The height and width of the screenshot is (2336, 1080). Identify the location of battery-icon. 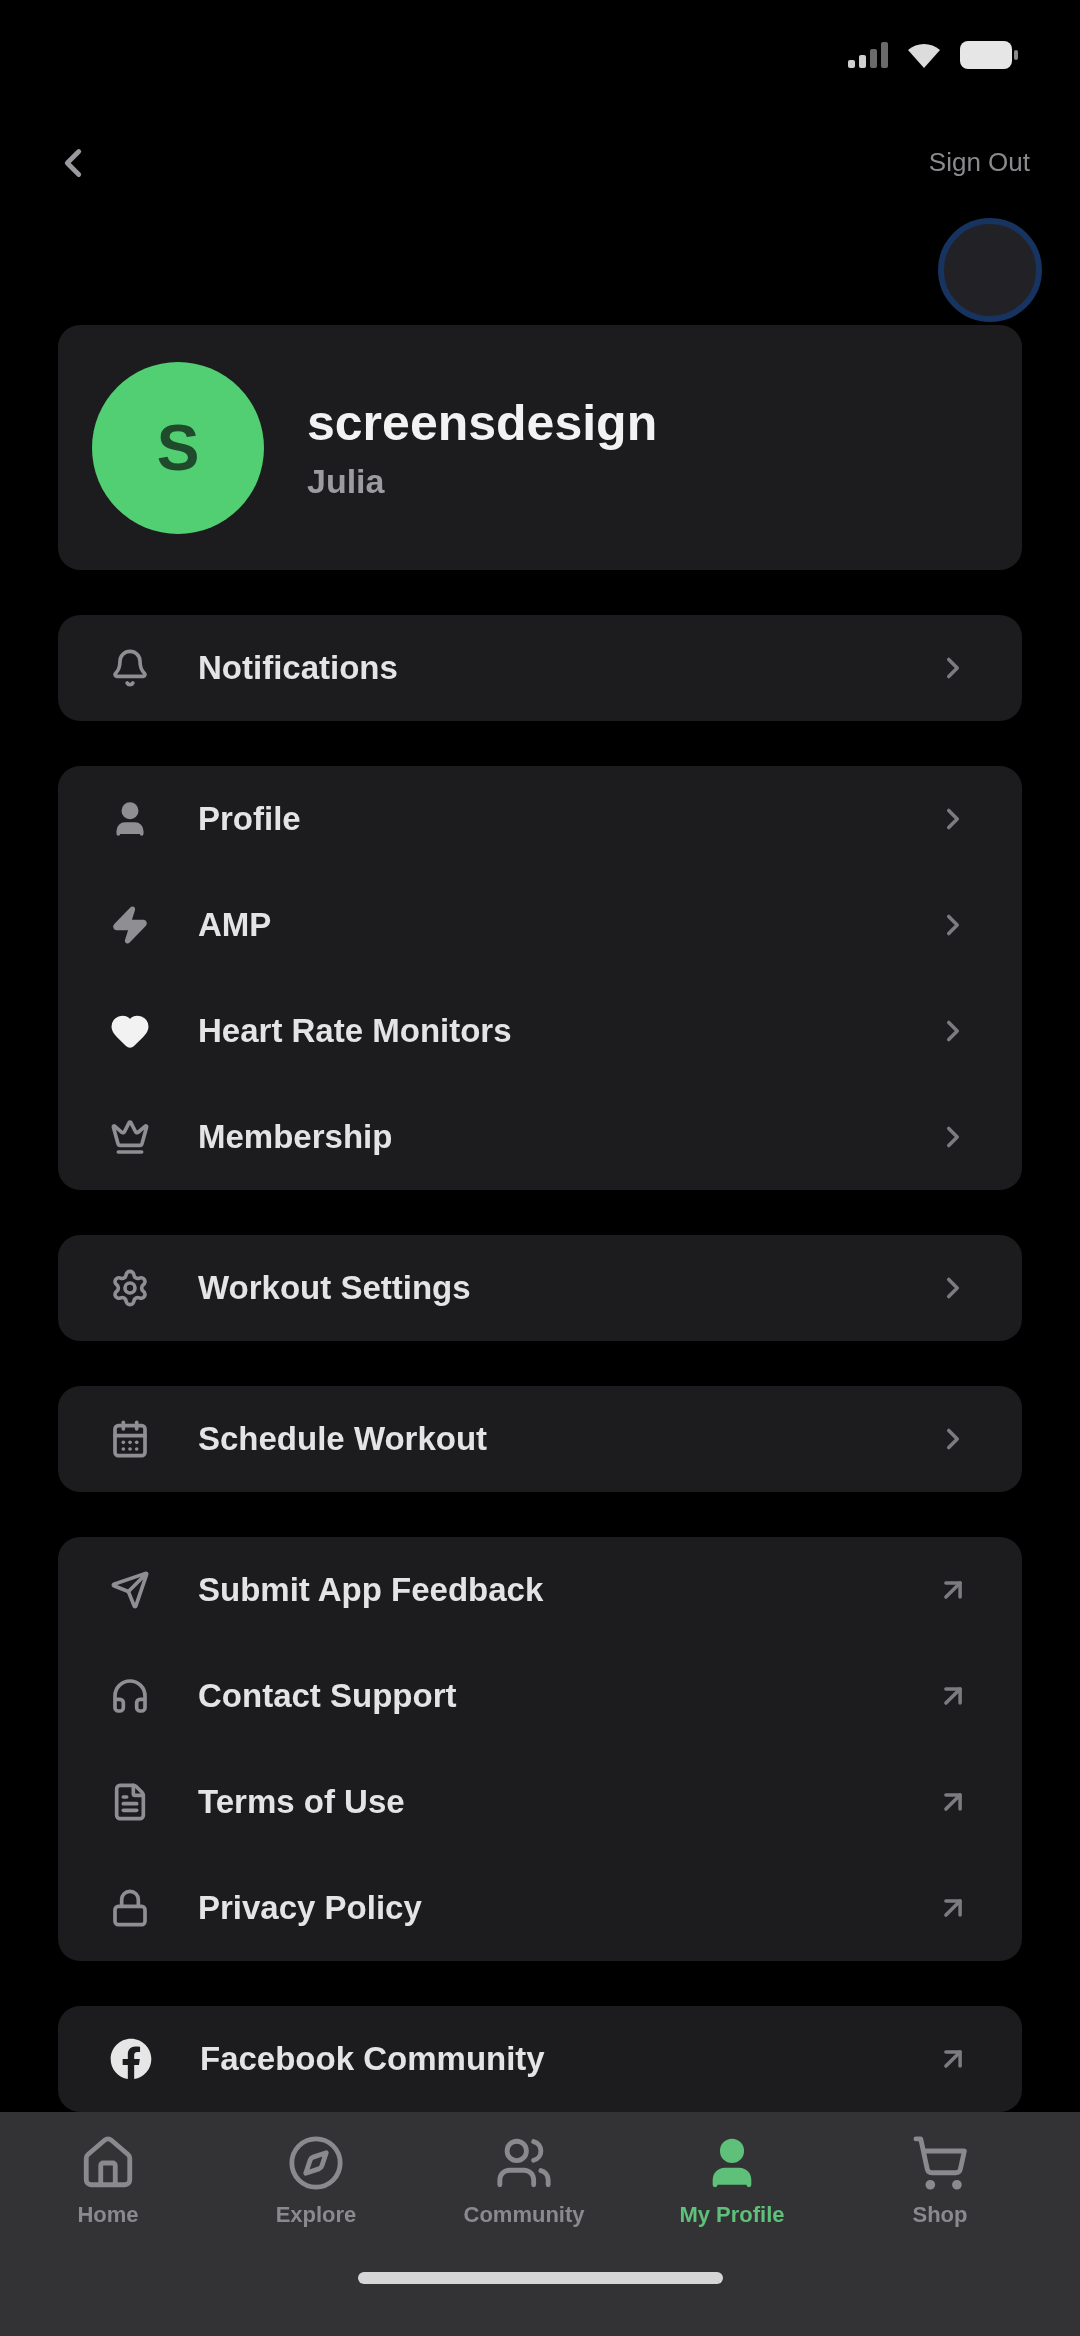
(989, 55).